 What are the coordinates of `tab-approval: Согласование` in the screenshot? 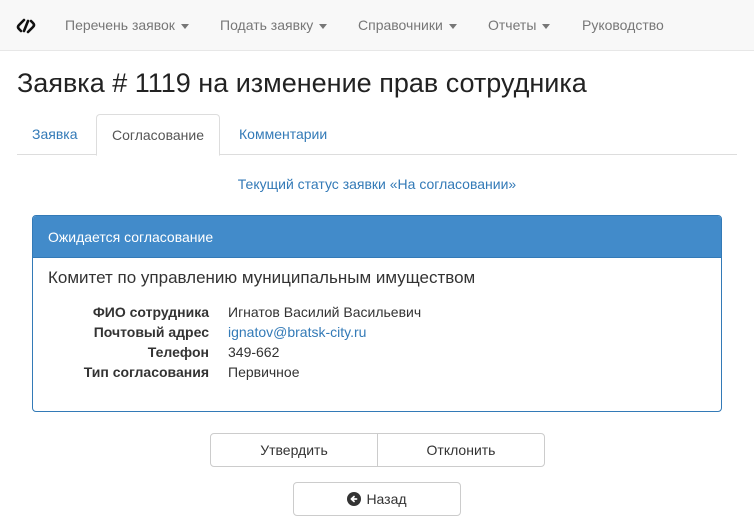 It's located at (158, 135).